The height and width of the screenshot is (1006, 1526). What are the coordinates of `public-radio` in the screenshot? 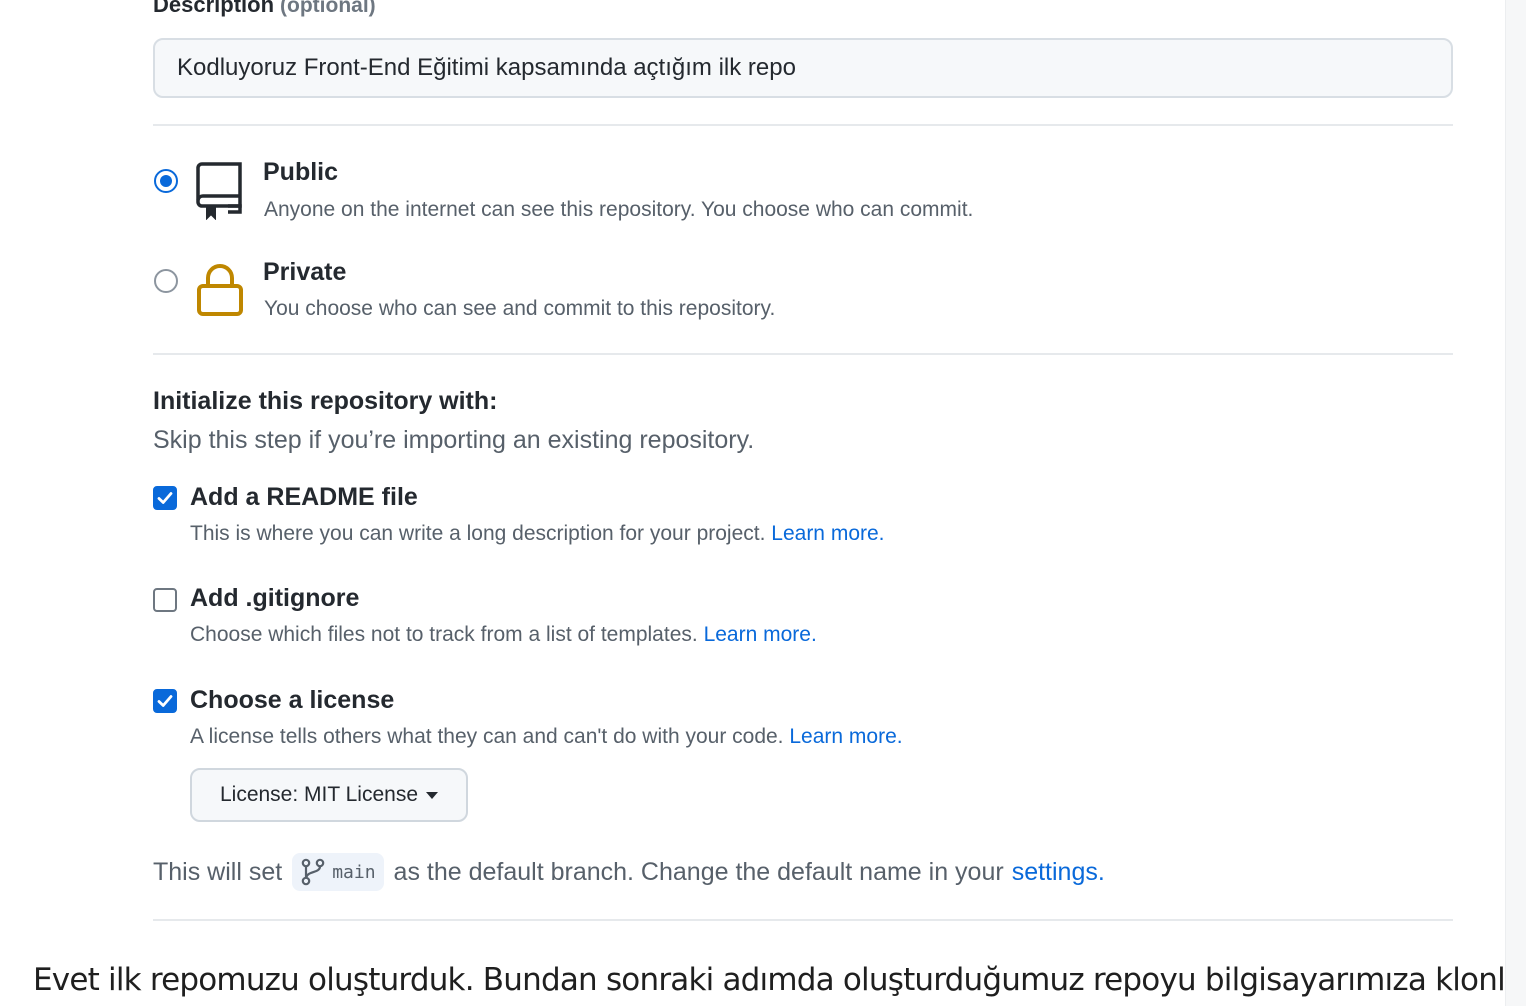 It's located at (166, 181).